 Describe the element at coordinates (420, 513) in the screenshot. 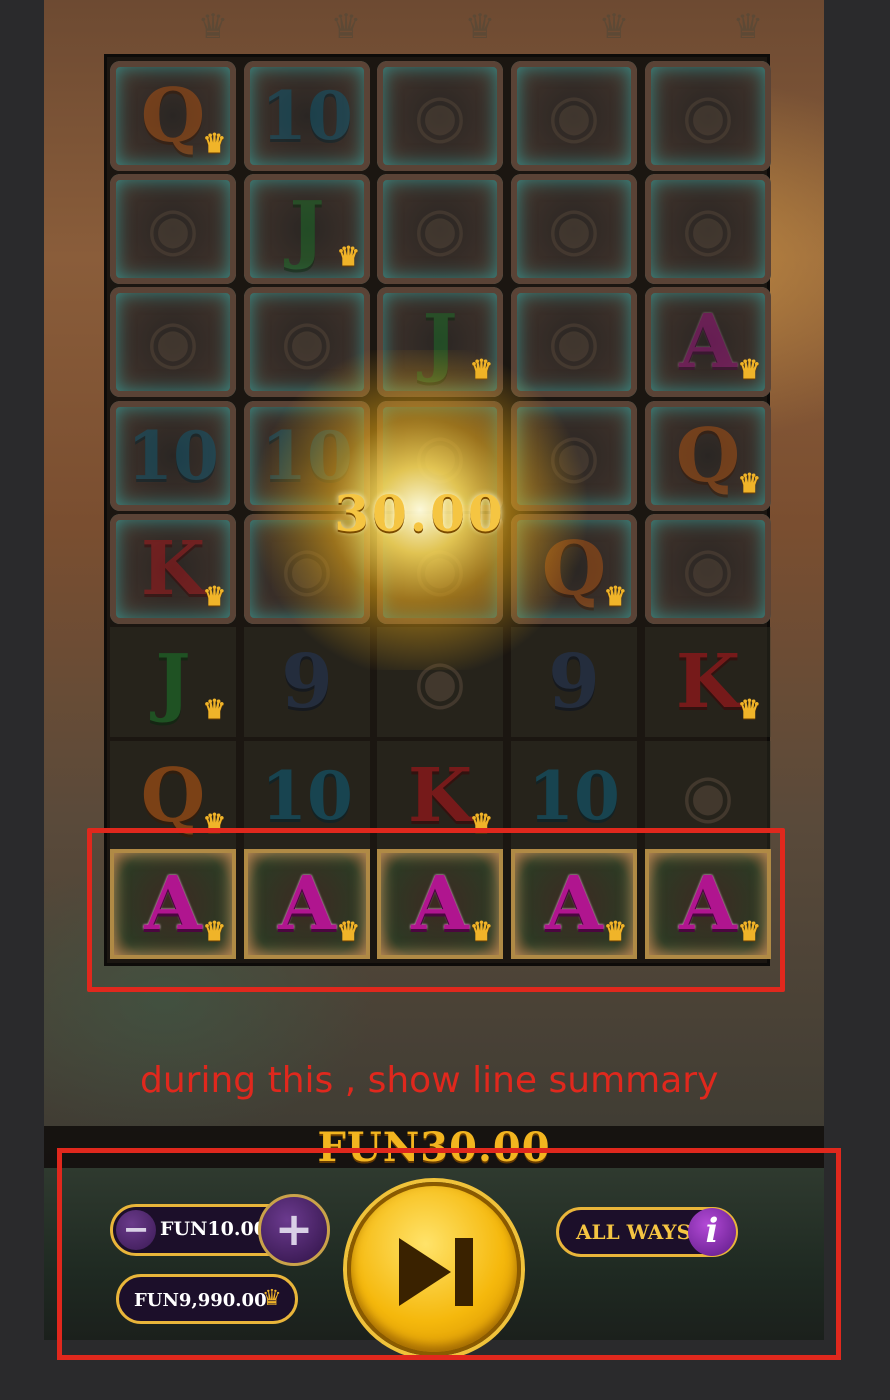

I see `win-amount: 30.00` at that location.